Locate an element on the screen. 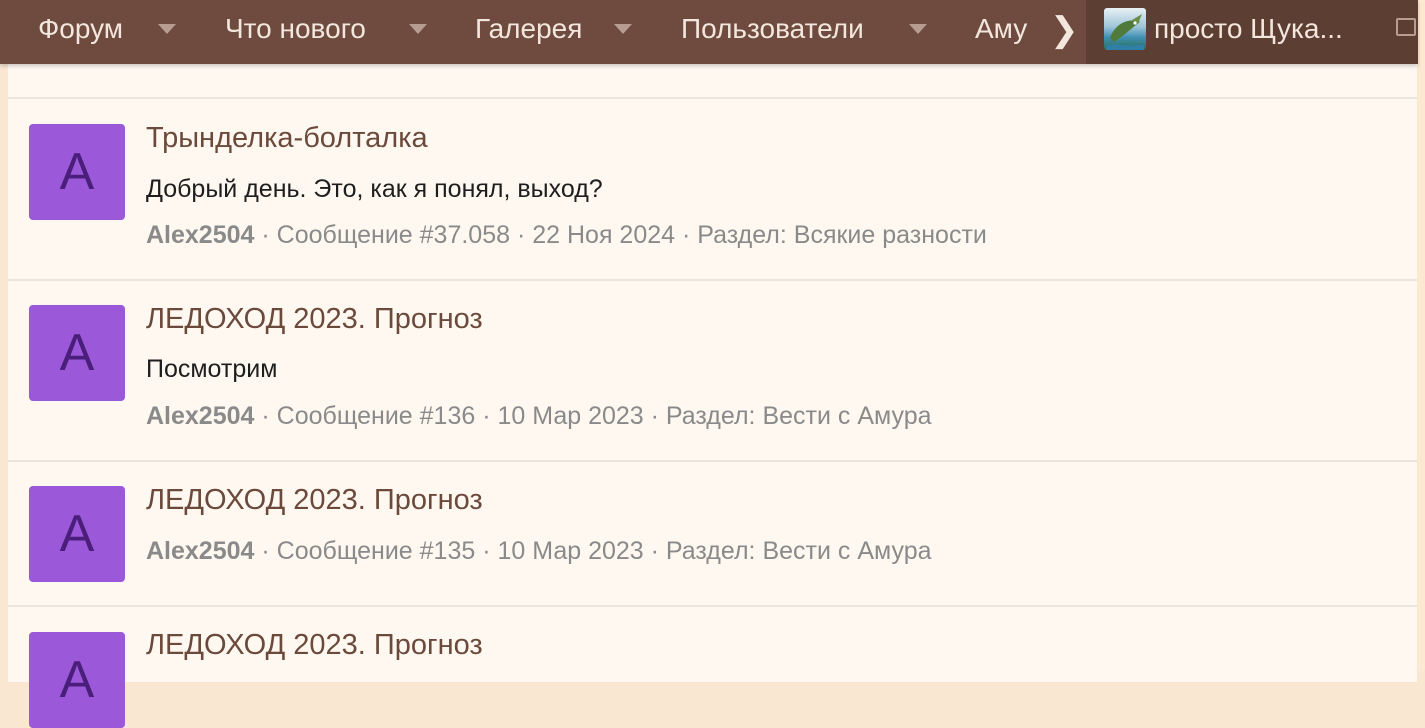 This screenshot has height=728, width=1425. nav-gallery: Галерея is located at coordinates (528, 29).